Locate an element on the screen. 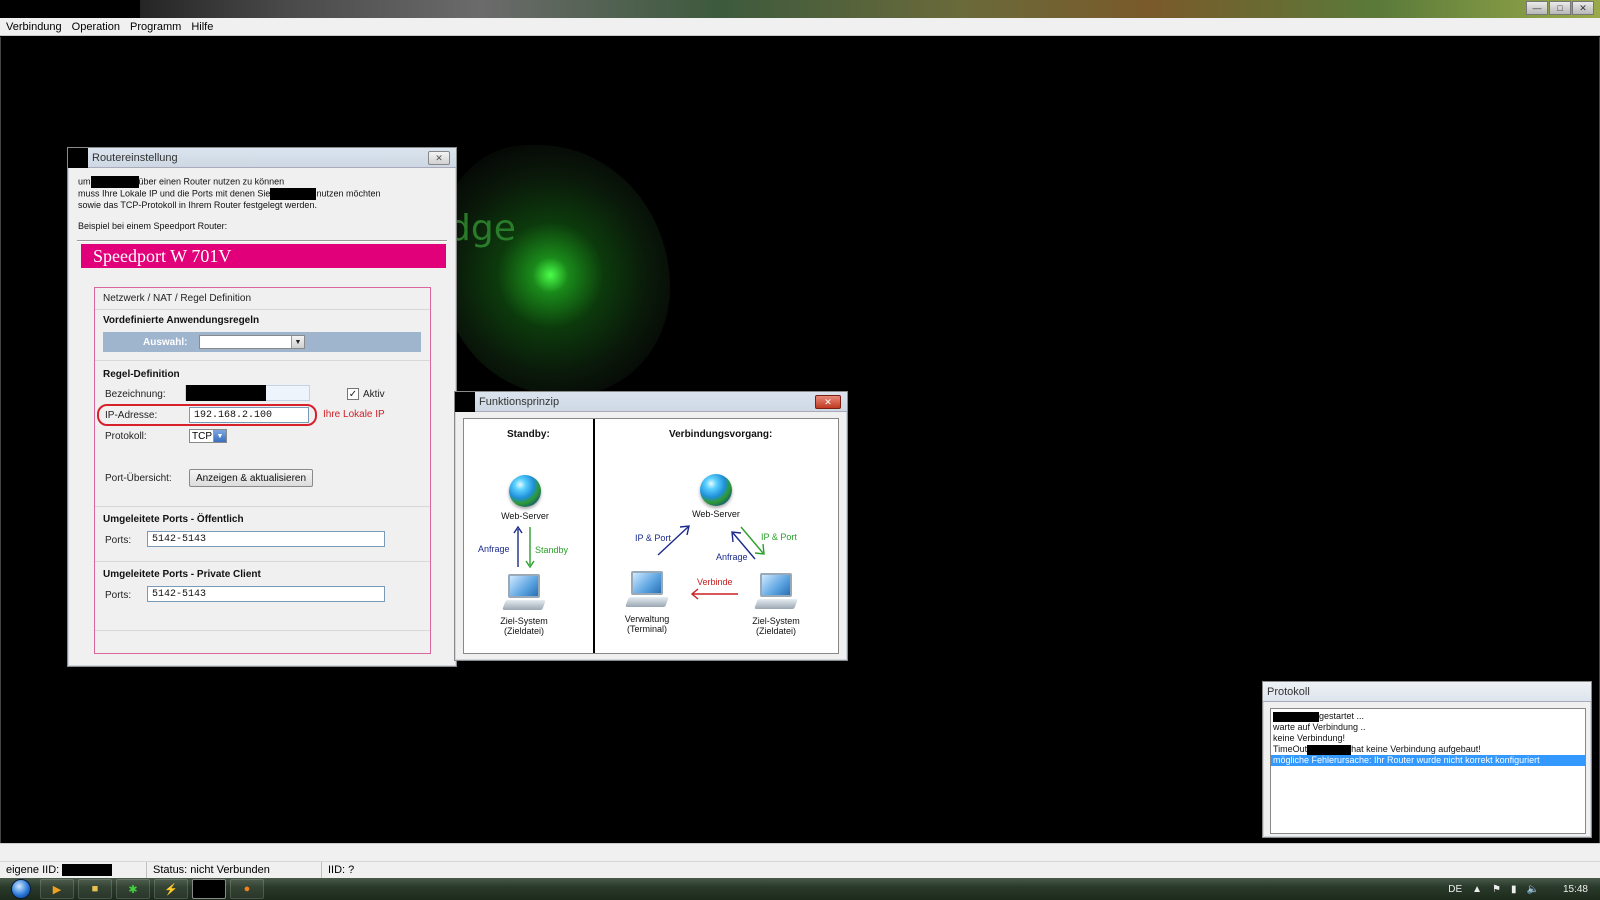 The height and width of the screenshot is (900, 1600). chevron-up-icon: ▲ is located at coordinates (1477, 889).